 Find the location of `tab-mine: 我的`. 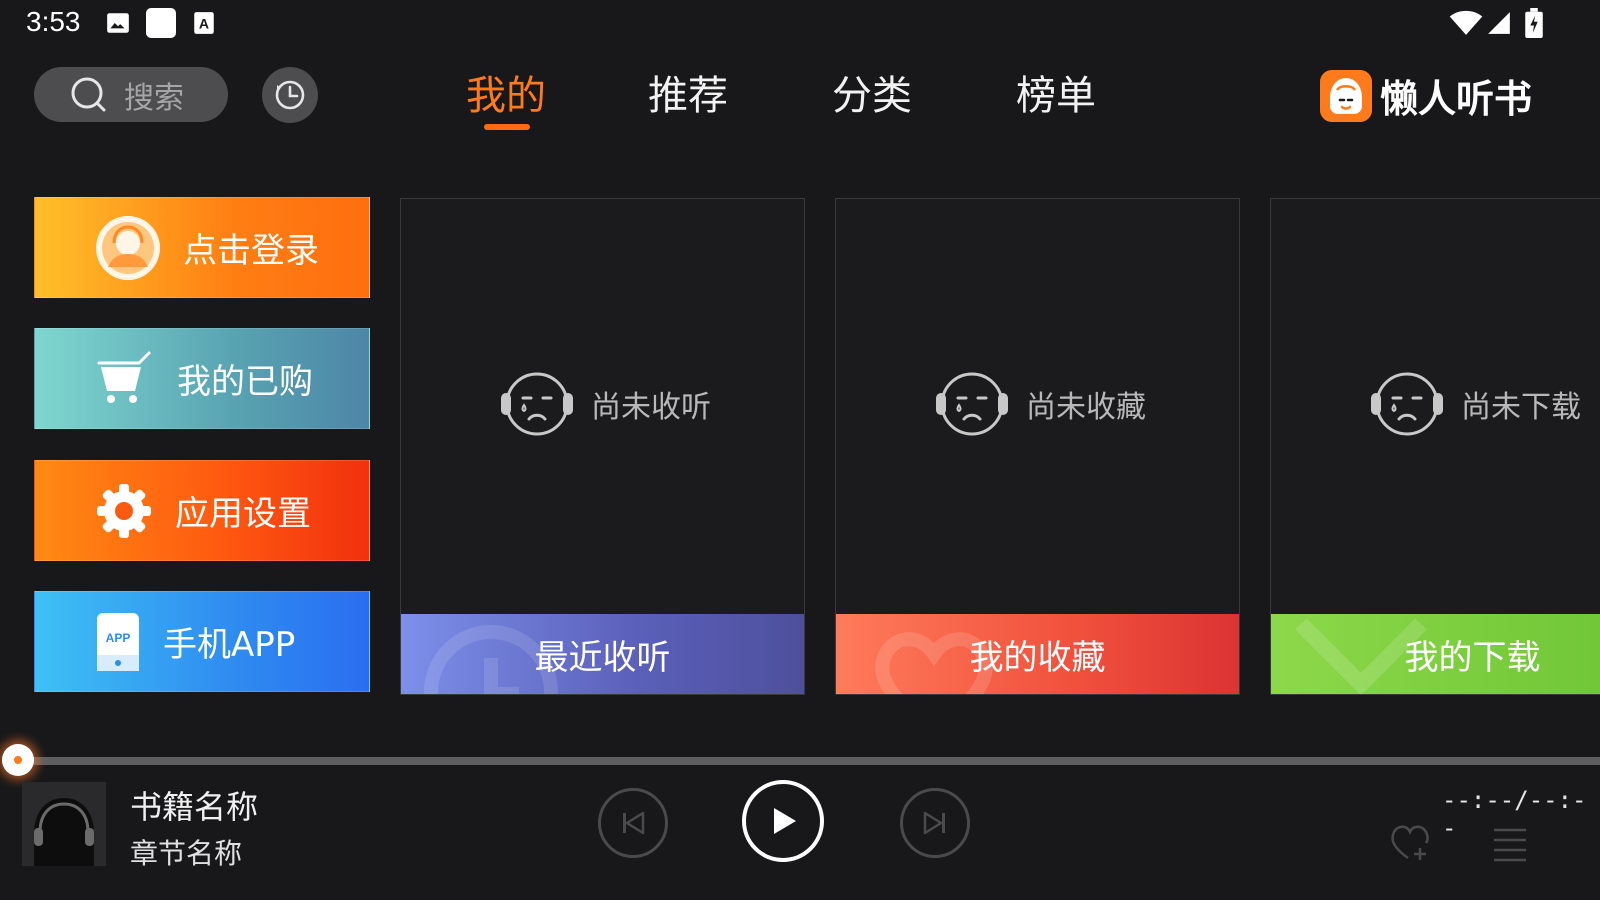

tab-mine: 我的 is located at coordinates (506, 96).